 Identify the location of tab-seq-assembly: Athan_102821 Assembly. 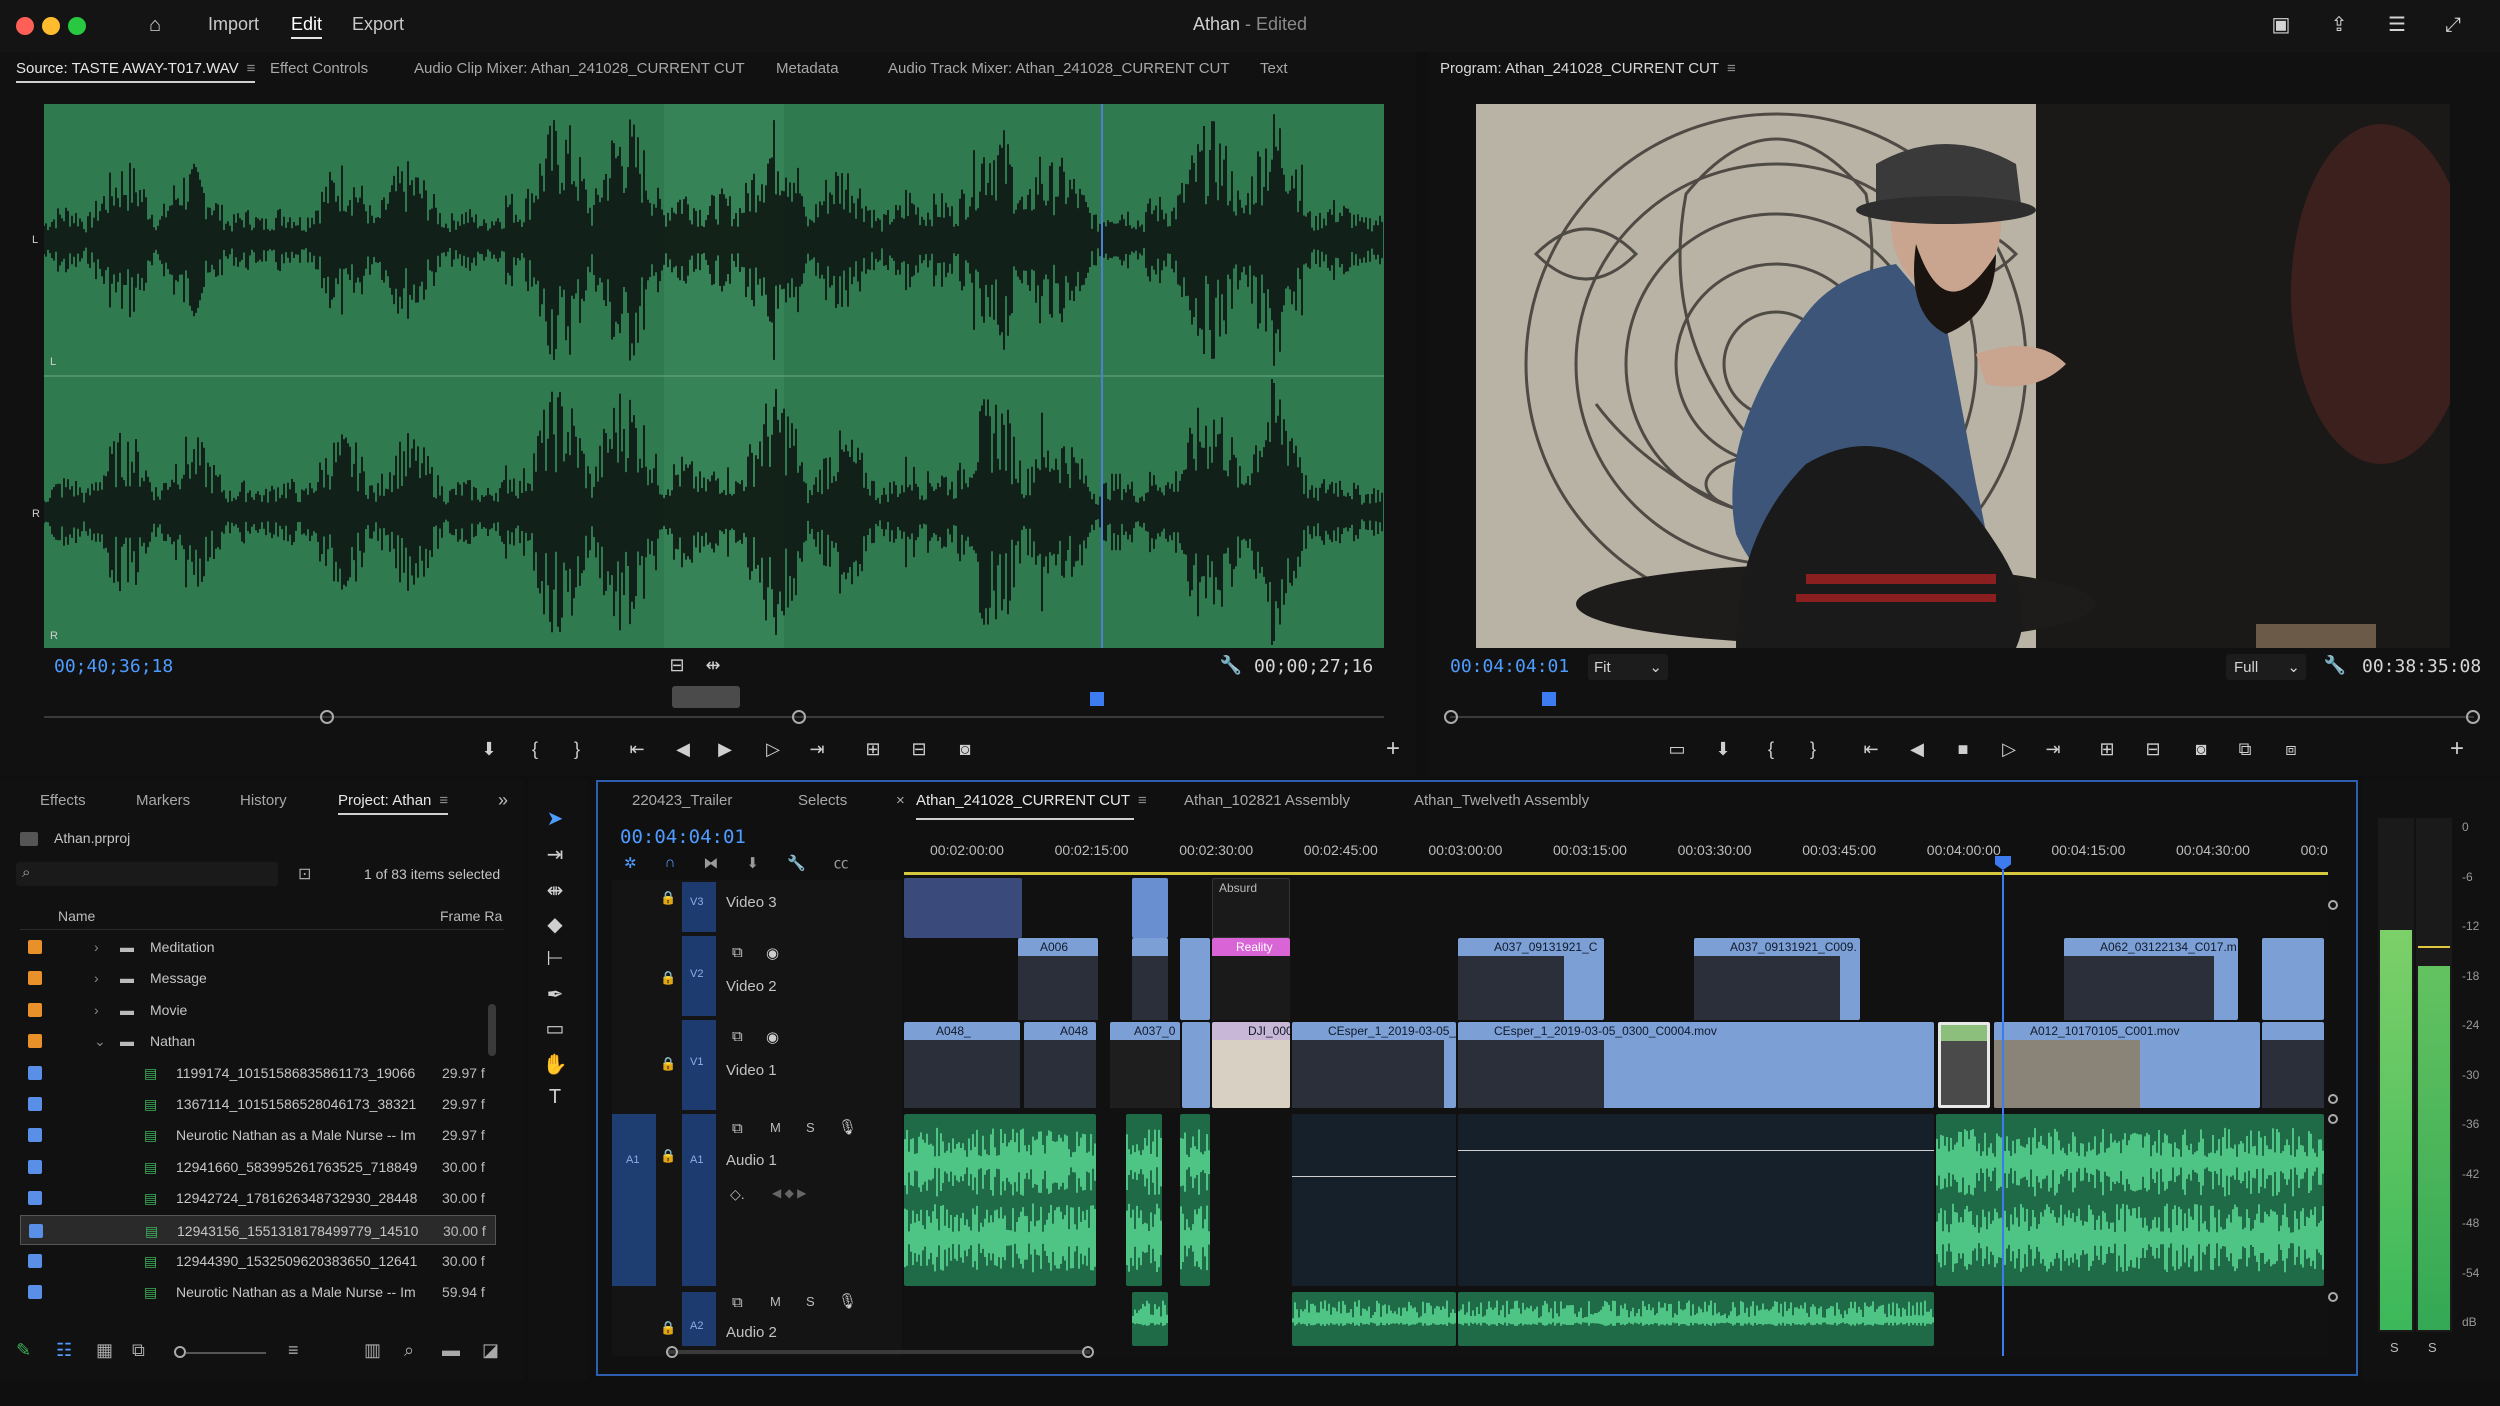
(1267, 800).